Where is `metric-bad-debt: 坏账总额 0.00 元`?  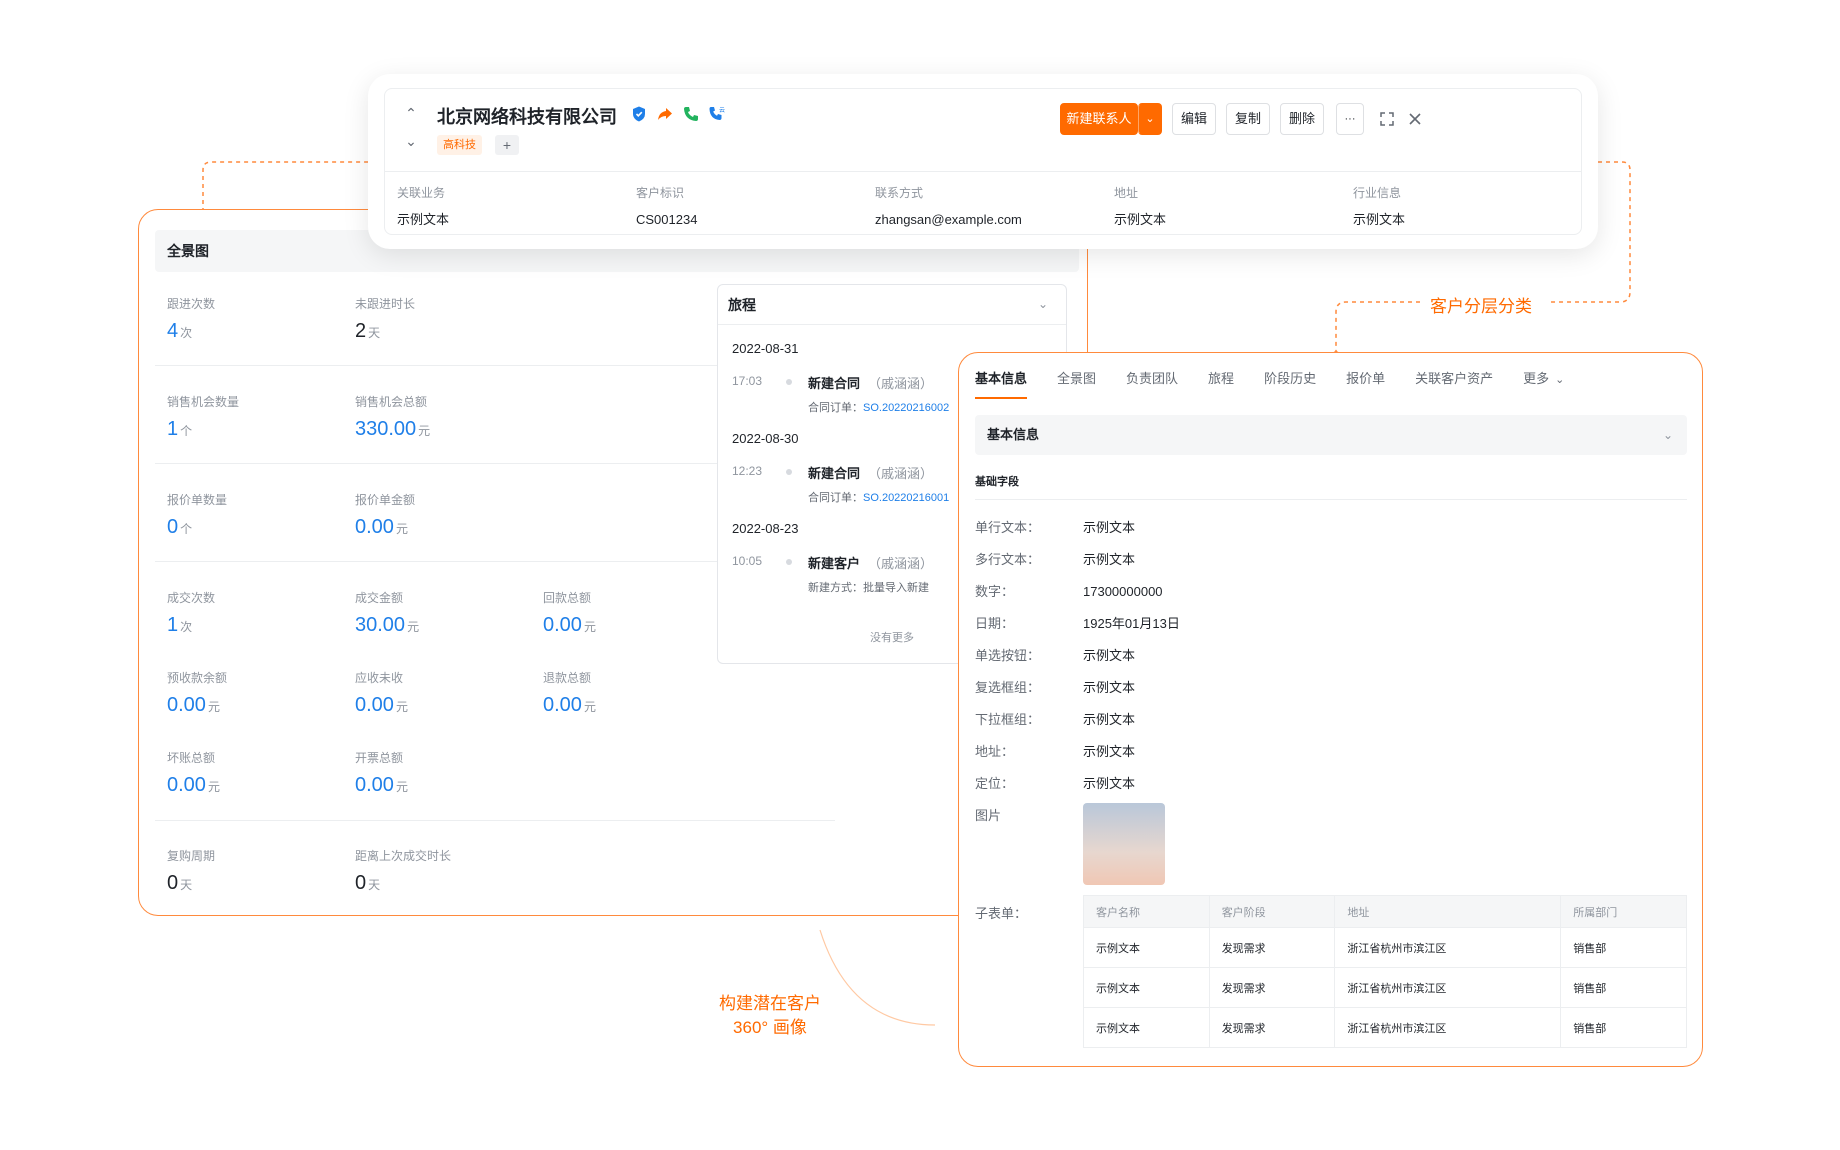 metric-bad-debt: 坏账总额 0.00 元 is located at coordinates (193, 773).